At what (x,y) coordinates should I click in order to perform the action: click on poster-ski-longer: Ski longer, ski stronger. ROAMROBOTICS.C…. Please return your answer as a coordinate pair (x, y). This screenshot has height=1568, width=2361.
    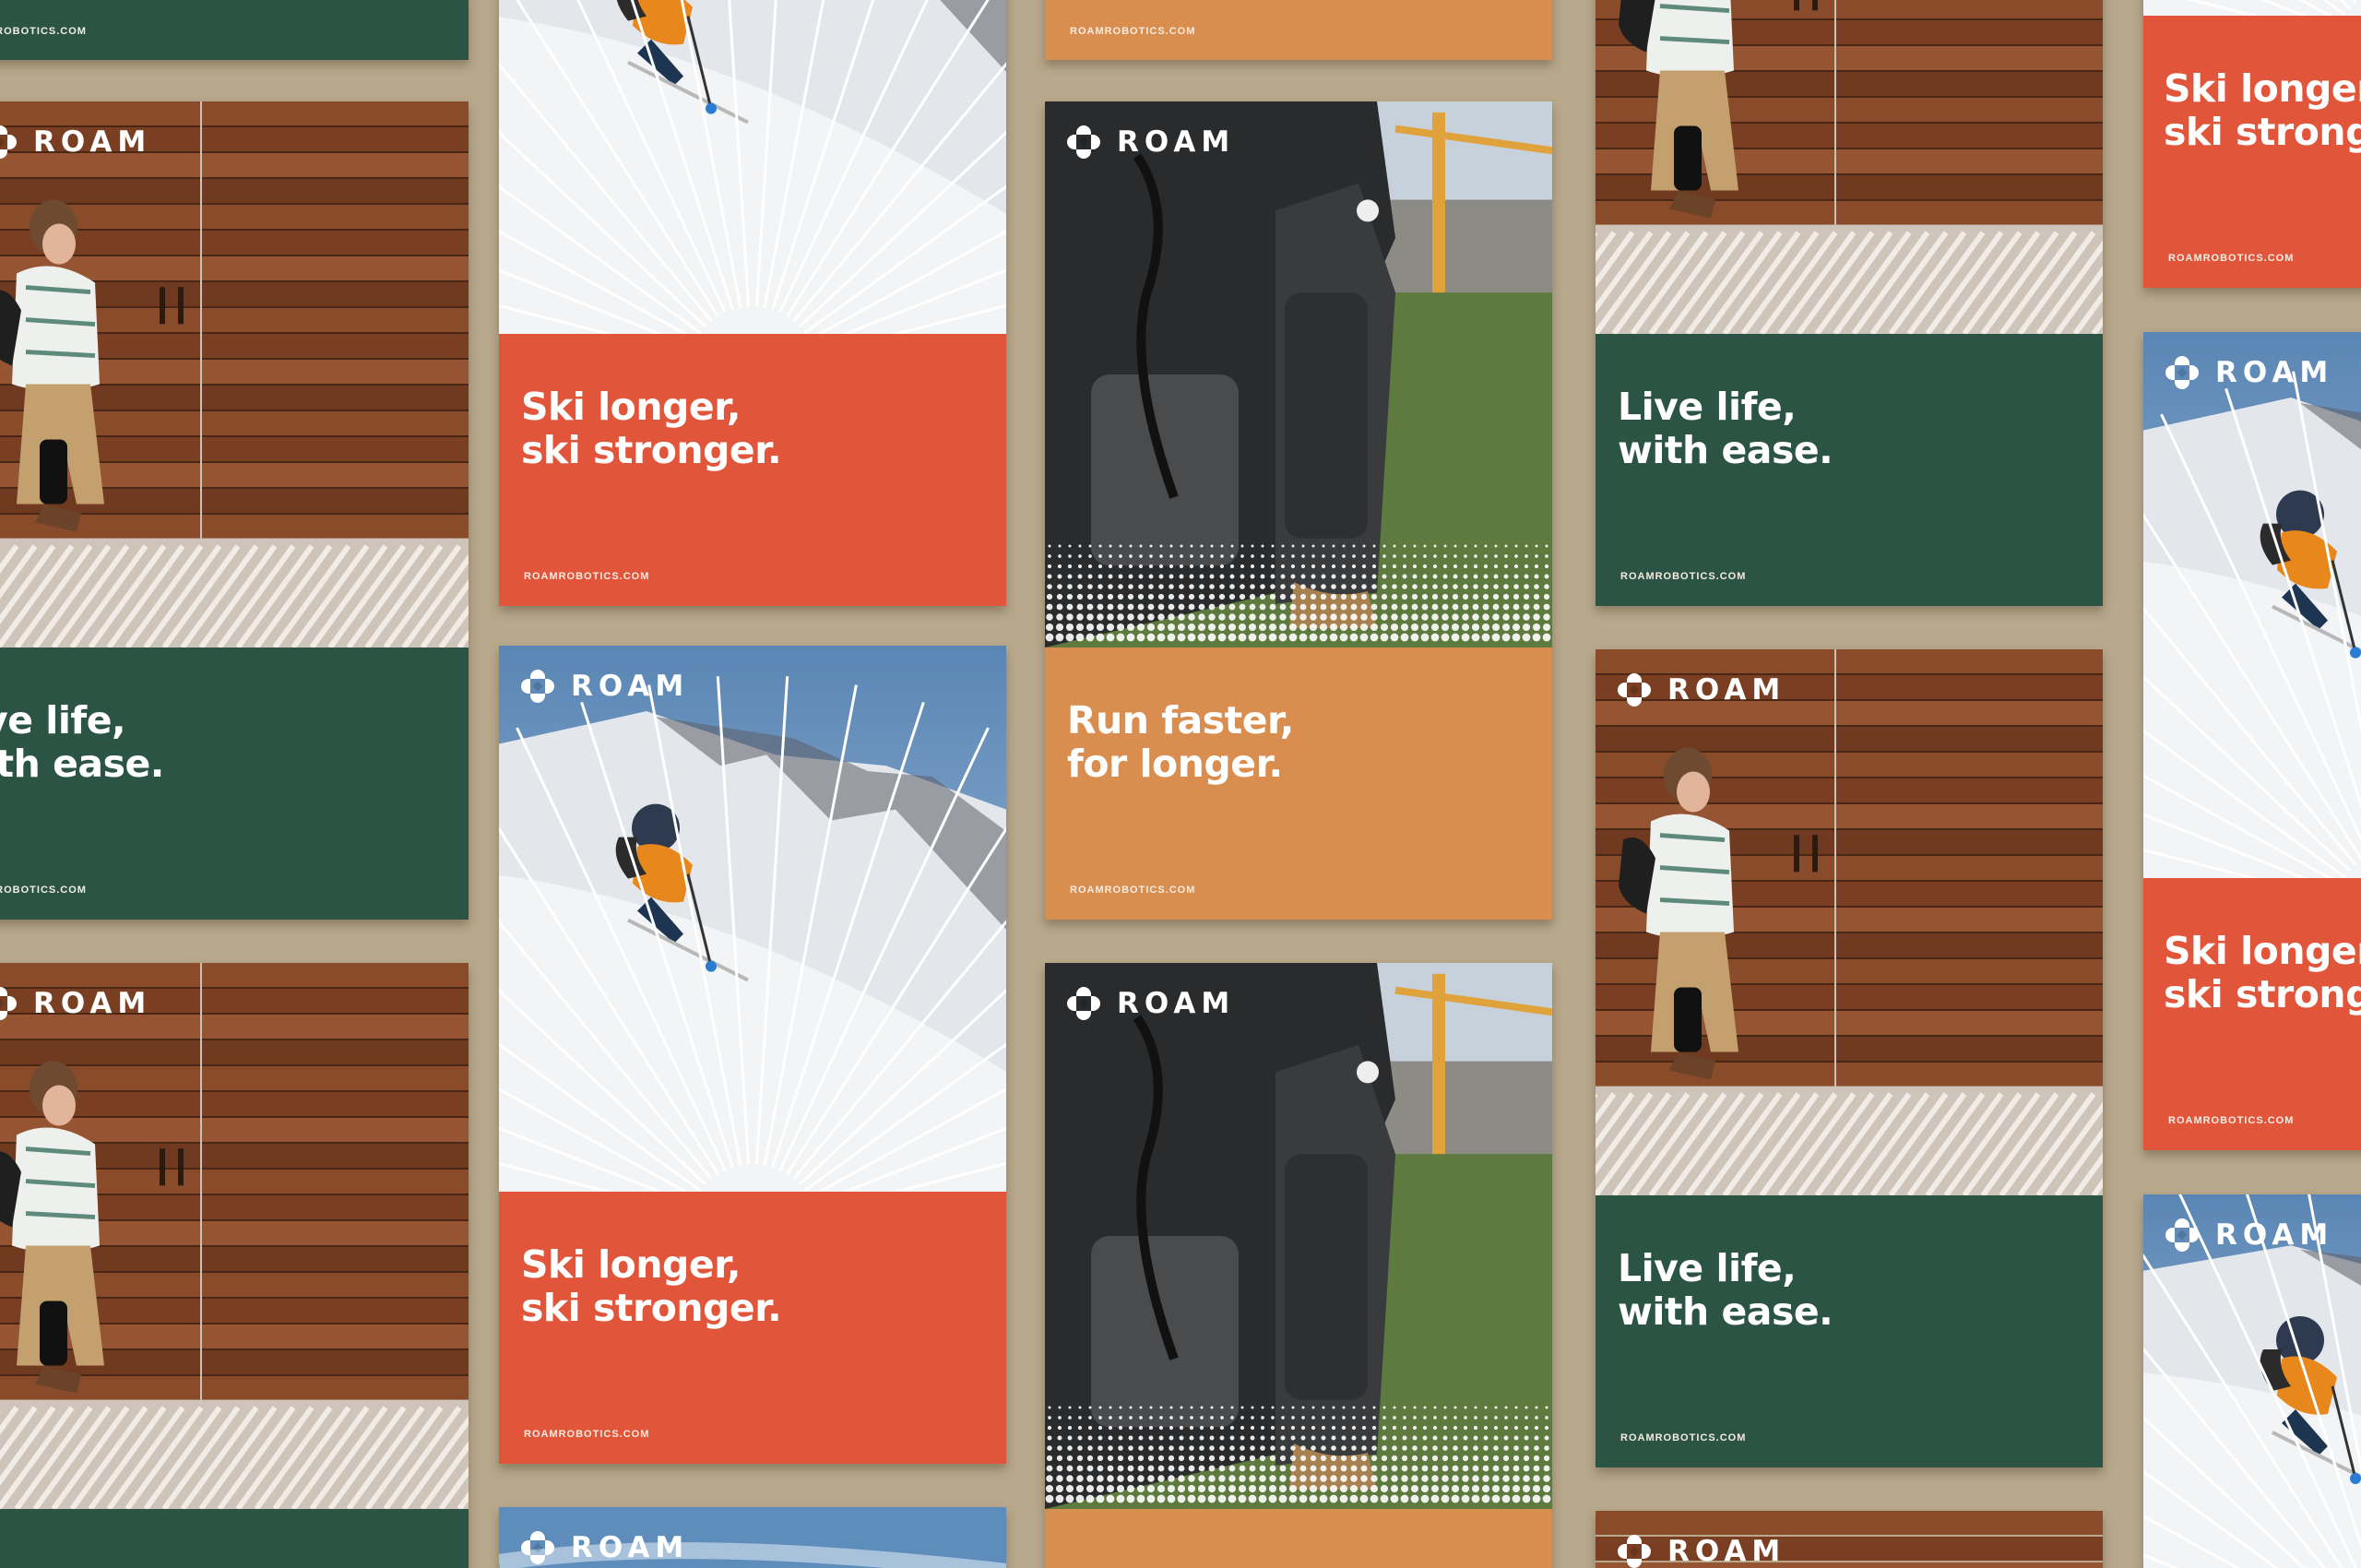
    Looking at the image, I should click on (752, 303).